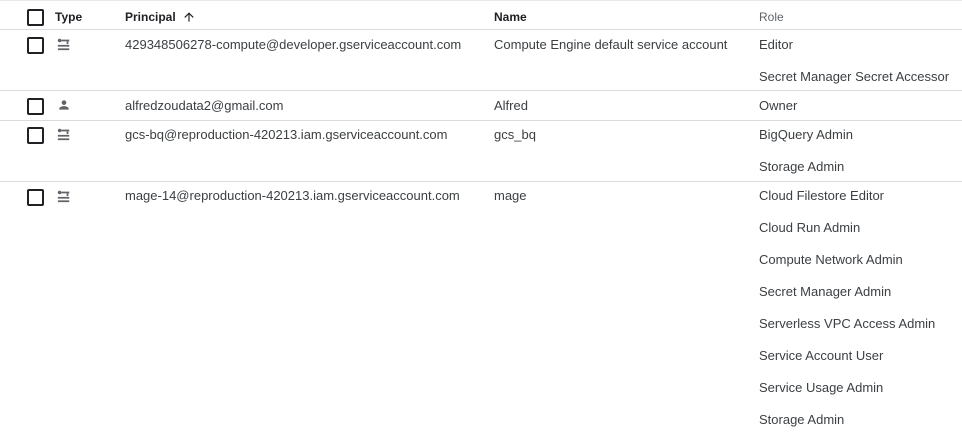  What do you see at coordinates (771, 17) in the screenshot?
I see `column-header-role: Role` at bounding box center [771, 17].